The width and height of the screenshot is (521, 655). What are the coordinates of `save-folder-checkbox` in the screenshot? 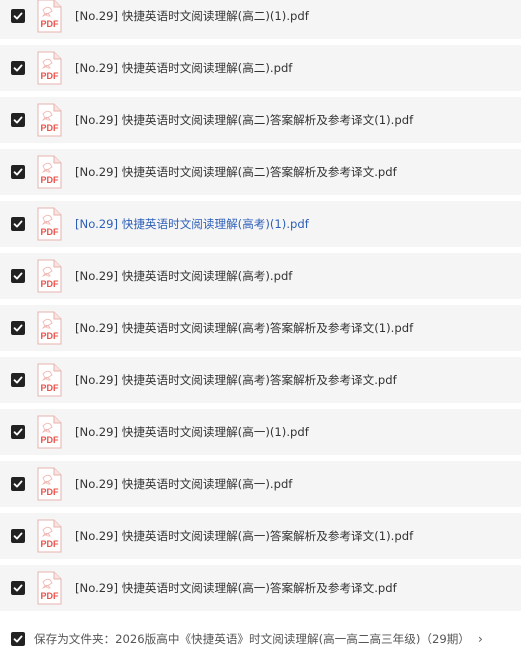 It's located at (18, 639).